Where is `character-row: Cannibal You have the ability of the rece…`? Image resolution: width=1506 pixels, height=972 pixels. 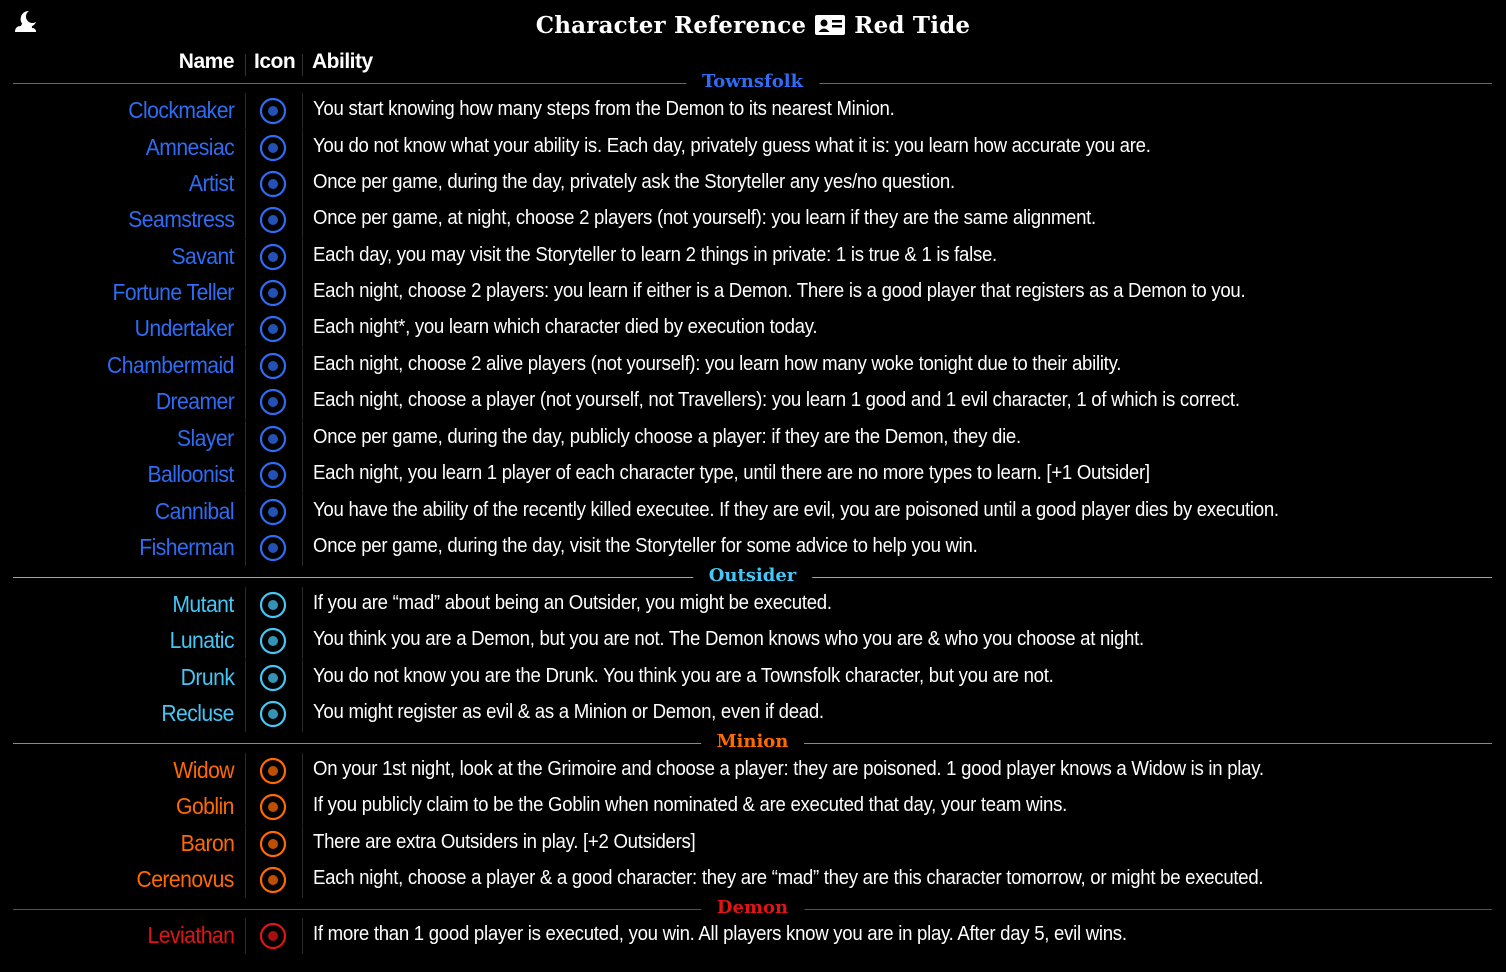 character-row: Cannibal You have the ability of the rece… is located at coordinates (753, 512).